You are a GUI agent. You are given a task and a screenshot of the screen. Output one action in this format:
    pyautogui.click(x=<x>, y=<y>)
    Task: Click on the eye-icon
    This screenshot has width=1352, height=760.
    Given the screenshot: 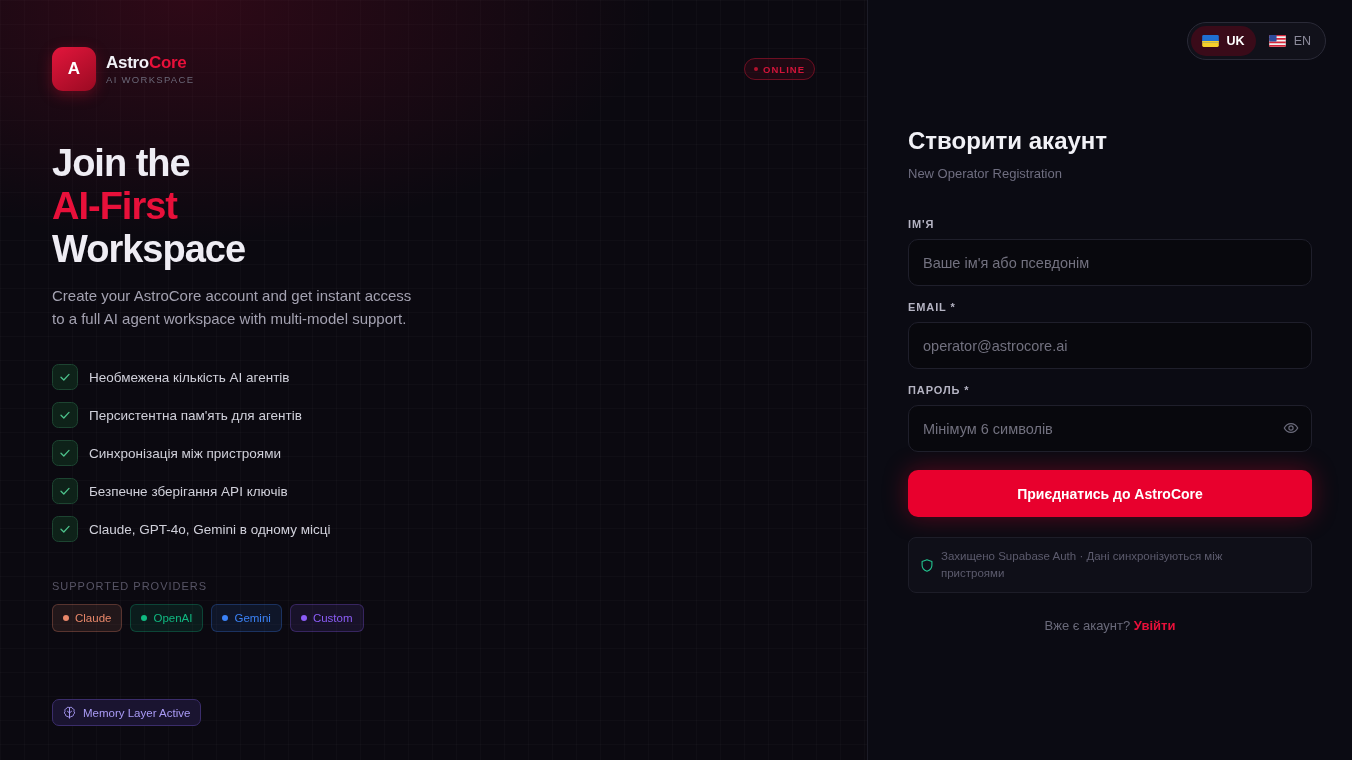 What is the action you would take?
    pyautogui.click(x=1291, y=428)
    